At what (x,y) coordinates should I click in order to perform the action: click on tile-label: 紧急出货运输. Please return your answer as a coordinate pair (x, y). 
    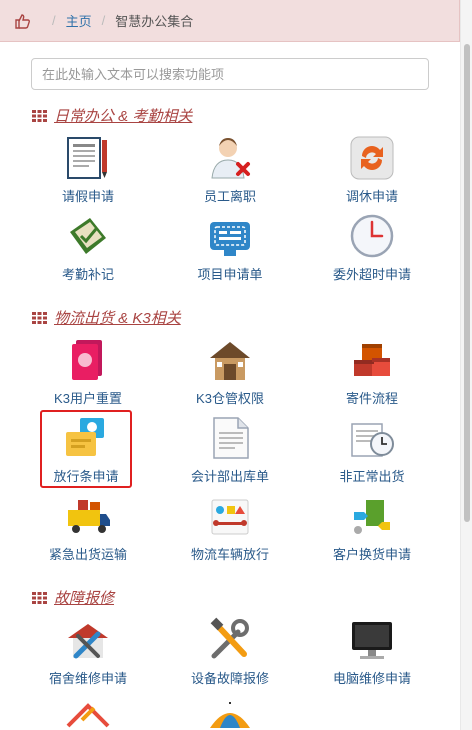
    Looking at the image, I should click on (87, 554).